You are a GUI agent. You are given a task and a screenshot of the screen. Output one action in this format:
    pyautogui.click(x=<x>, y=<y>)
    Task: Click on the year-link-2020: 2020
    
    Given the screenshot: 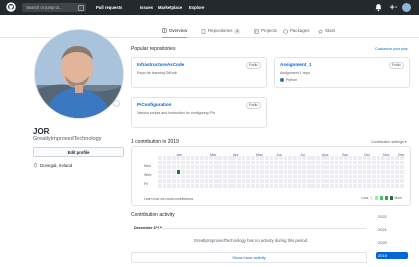 What is the action you would take?
    pyautogui.click(x=392, y=242)
    